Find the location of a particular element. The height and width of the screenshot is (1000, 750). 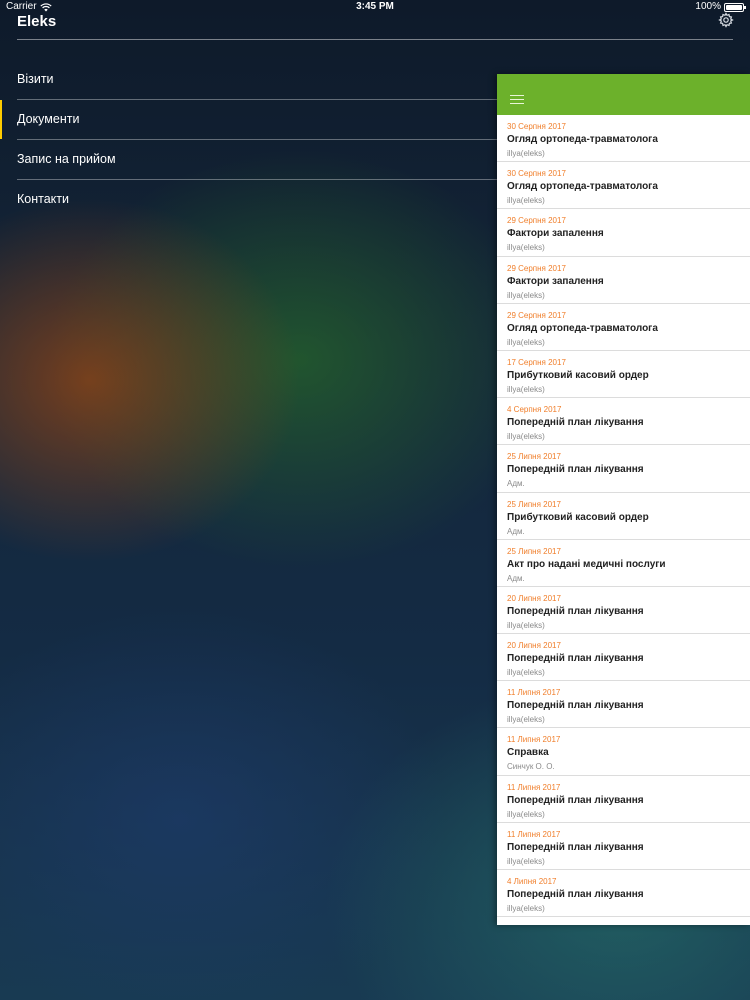

gear-icon is located at coordinates (726, 20).